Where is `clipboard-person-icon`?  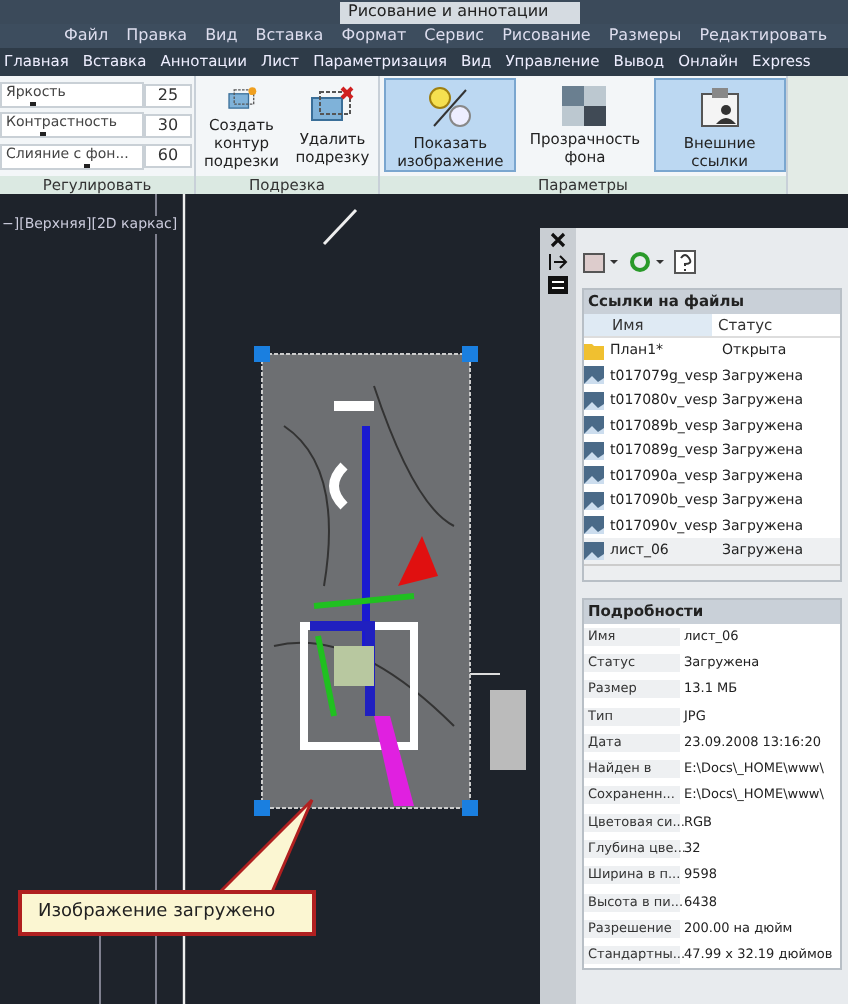 clipboard-person-icon is located at coordinates (719, 108).